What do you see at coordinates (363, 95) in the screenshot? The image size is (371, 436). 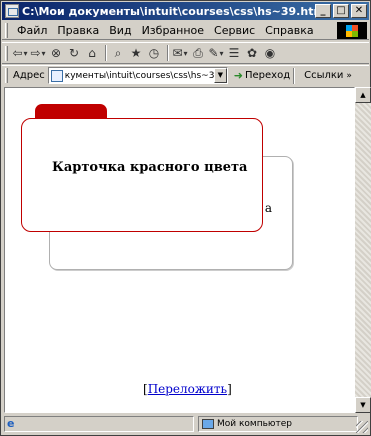 I see `scroll-up-button: ▲` at bounding box center [363, 95].